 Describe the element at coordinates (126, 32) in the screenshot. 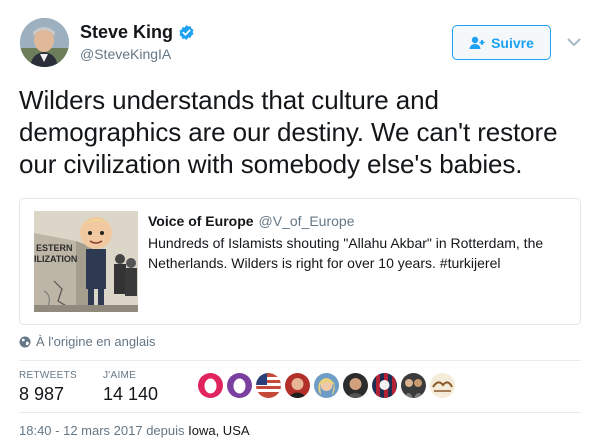

I see `author-name: Steve King` at that location.